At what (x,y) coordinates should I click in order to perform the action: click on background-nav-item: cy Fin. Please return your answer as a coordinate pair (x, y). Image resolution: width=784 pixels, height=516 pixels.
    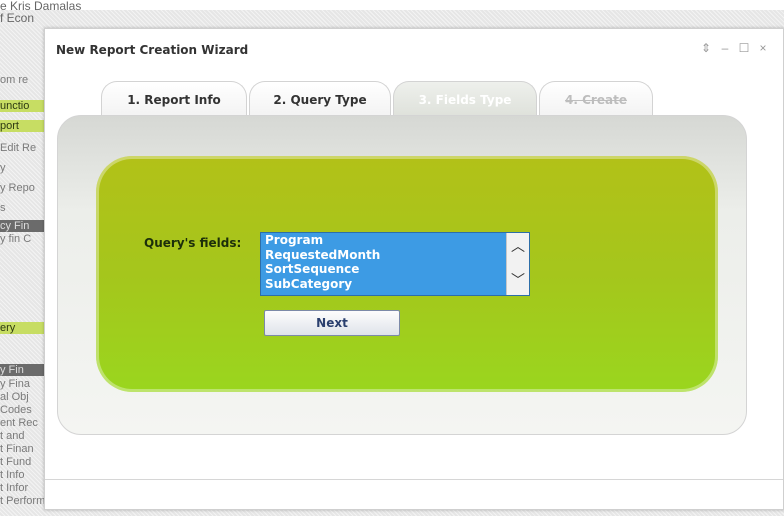
    Looking at the image, I should click on (22, 226).